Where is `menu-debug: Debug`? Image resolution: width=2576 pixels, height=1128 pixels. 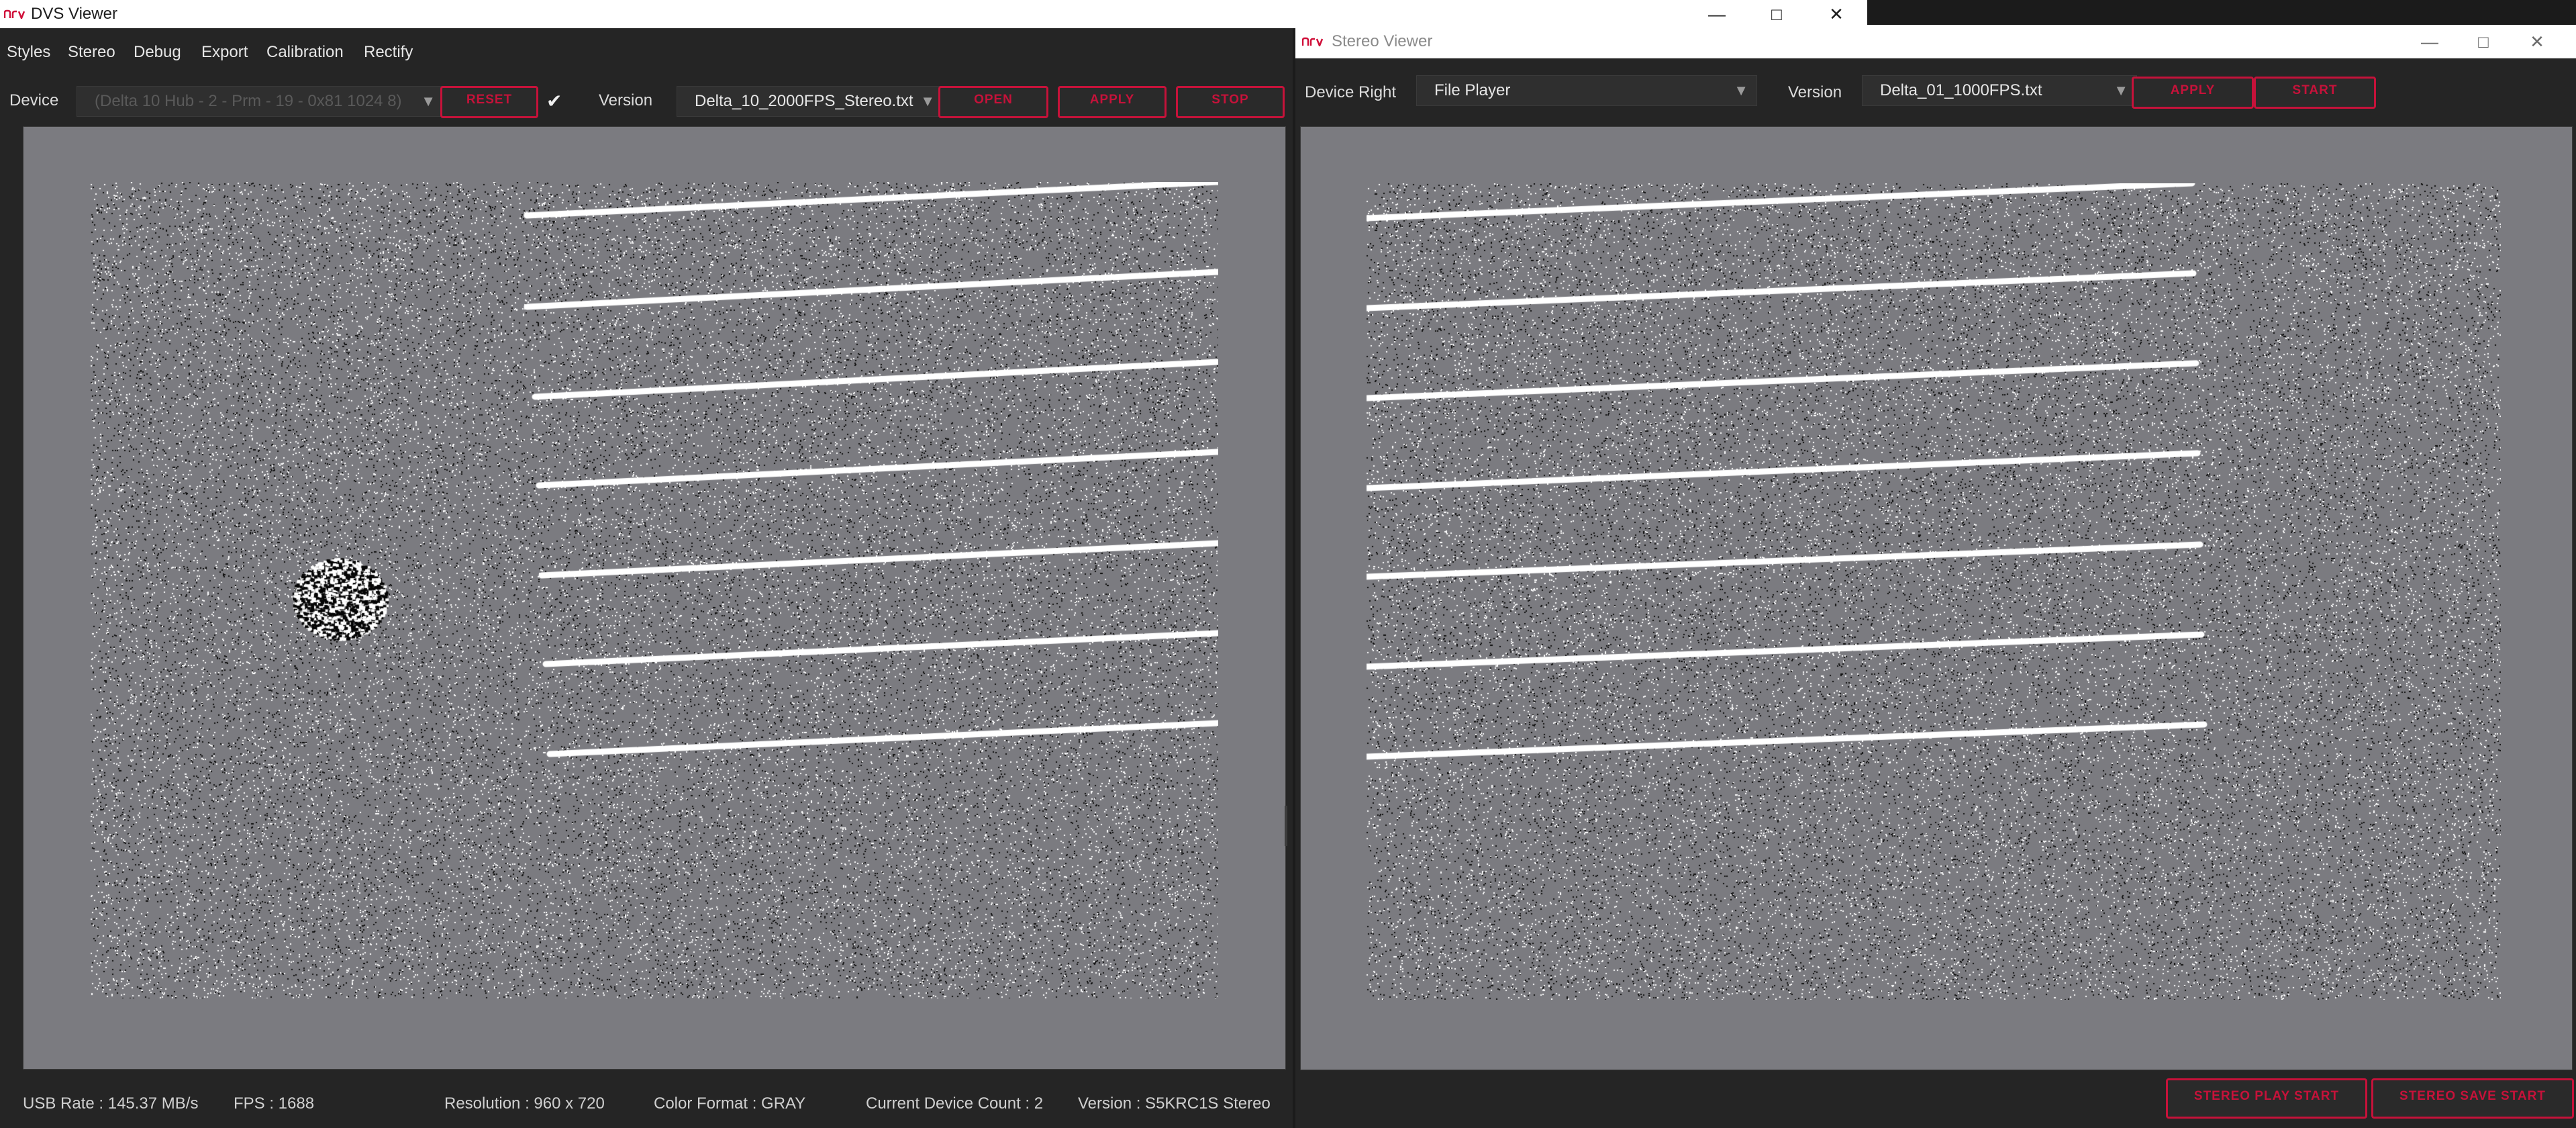
menu-debug: Debug is located at coordinates (157, 52).